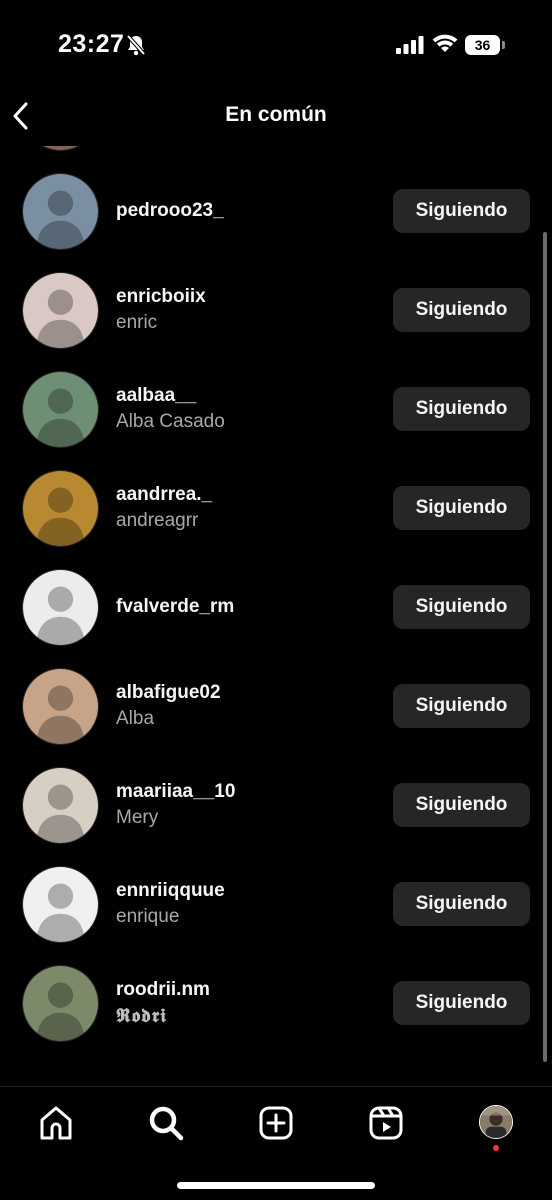 This screenshot has height=1200, width=552. What do you see at coordinates (163, 990) in the screenshot?
I see `username: roodrii.nm` at bounding box center [163, 990].